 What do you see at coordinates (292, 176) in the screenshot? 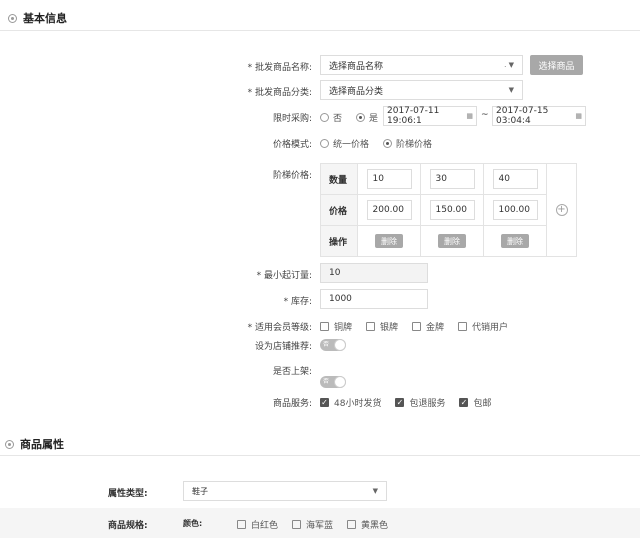
I see `tier-label: 阶梯价格:` at bounding box center [292, 176].